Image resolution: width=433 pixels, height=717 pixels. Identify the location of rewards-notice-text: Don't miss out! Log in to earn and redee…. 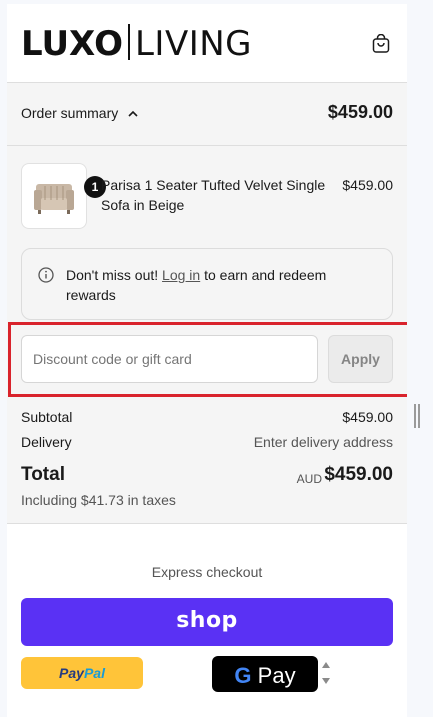
(216, 285).